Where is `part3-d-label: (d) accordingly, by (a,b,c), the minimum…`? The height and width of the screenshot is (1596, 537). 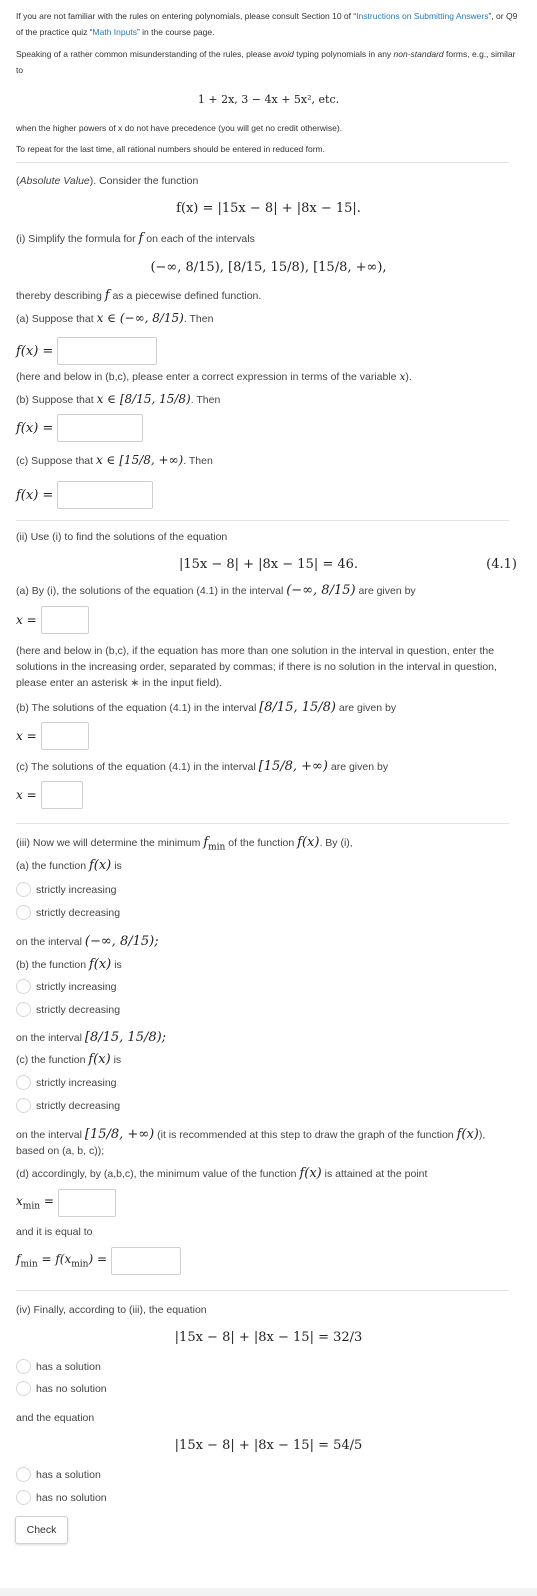
part3-d-label: (d) accordingly, by (a,b,c), the minimum… is located at coordinates (221, 1174).